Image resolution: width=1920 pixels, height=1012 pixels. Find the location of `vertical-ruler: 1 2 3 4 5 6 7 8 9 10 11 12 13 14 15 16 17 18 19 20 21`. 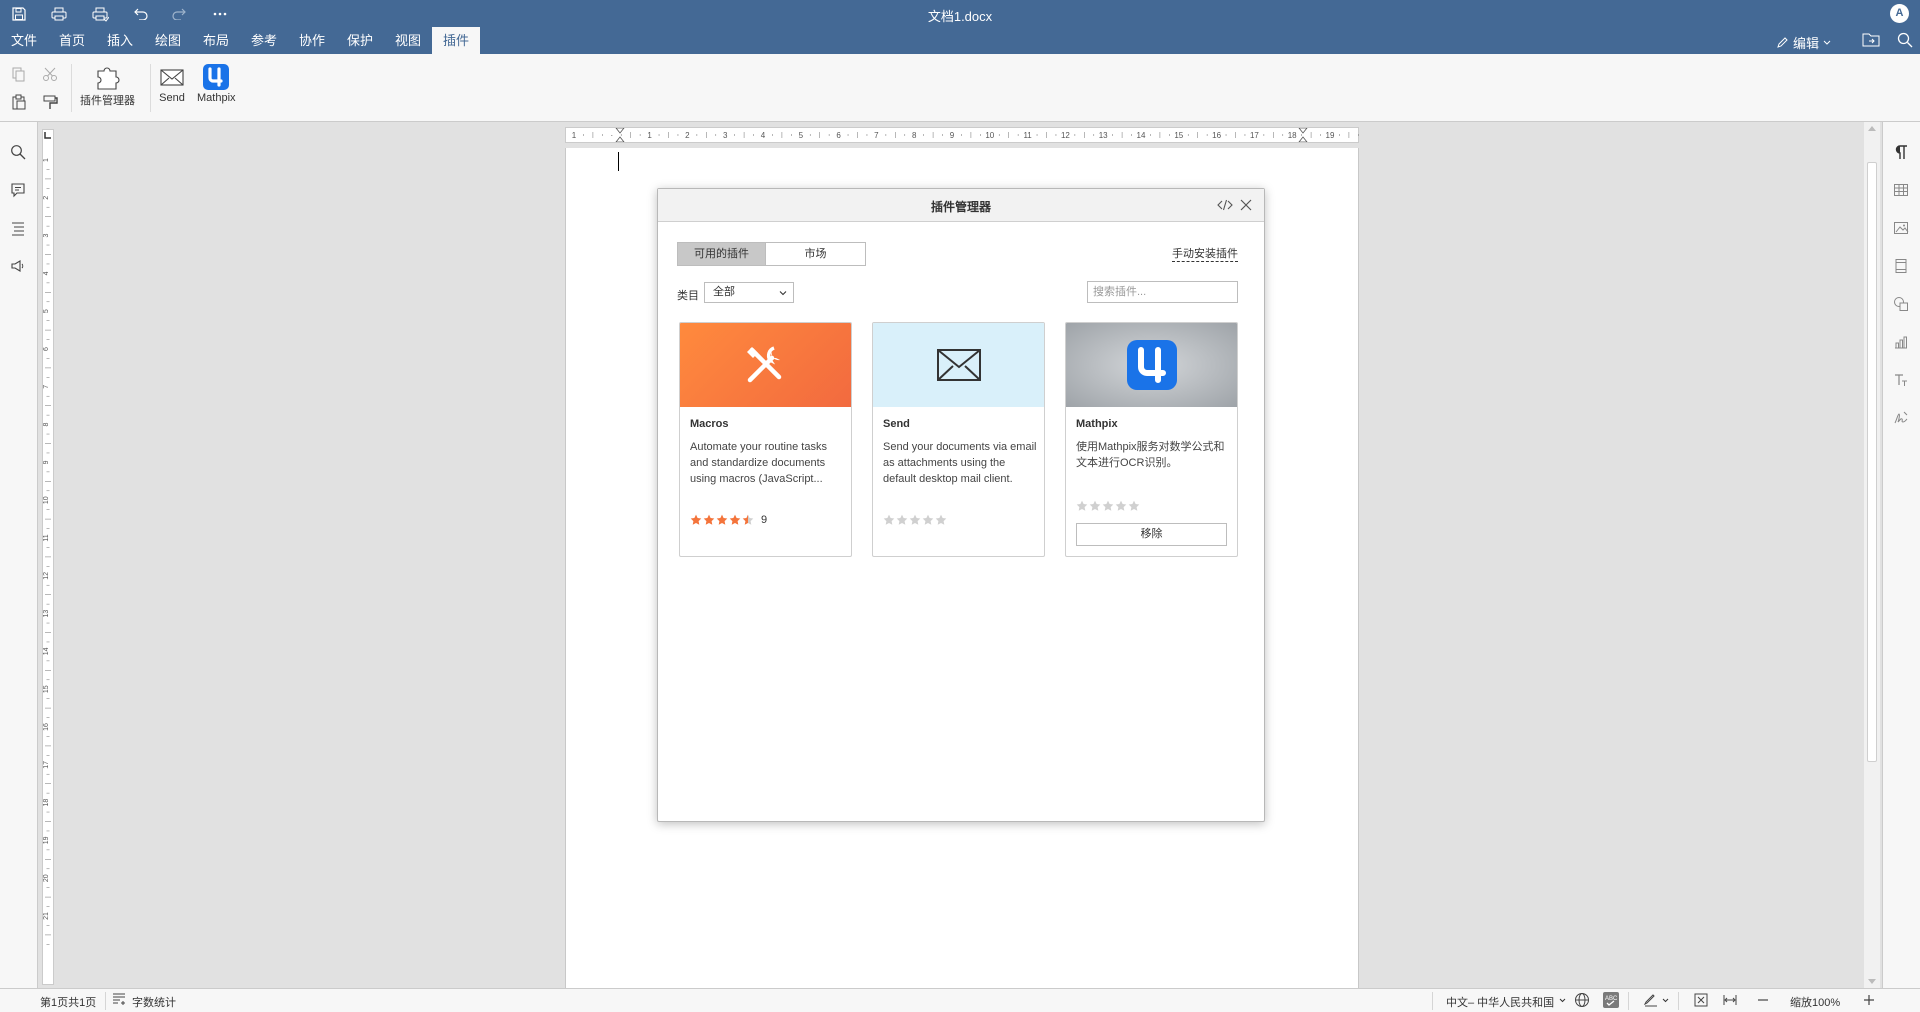

vertical-ruler: 1 2 3 4 5 6 7 8 9 10 11 12 13 14 15 16 17 18 19 20 21 is located at coordinates (48, 557).